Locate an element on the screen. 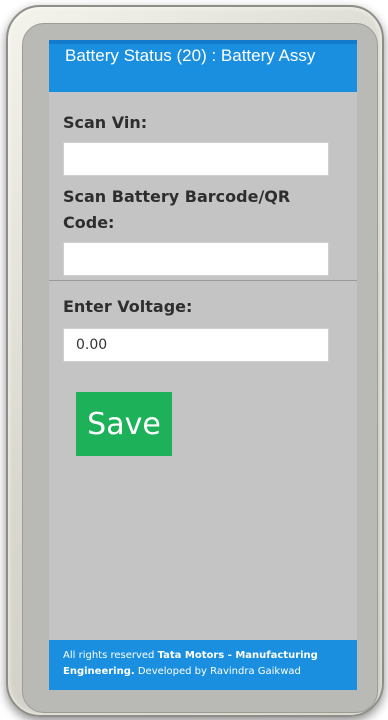 This screenshot has width=388, height=720. vin-label: Scan Vin: is located at coordinates (105, 122).